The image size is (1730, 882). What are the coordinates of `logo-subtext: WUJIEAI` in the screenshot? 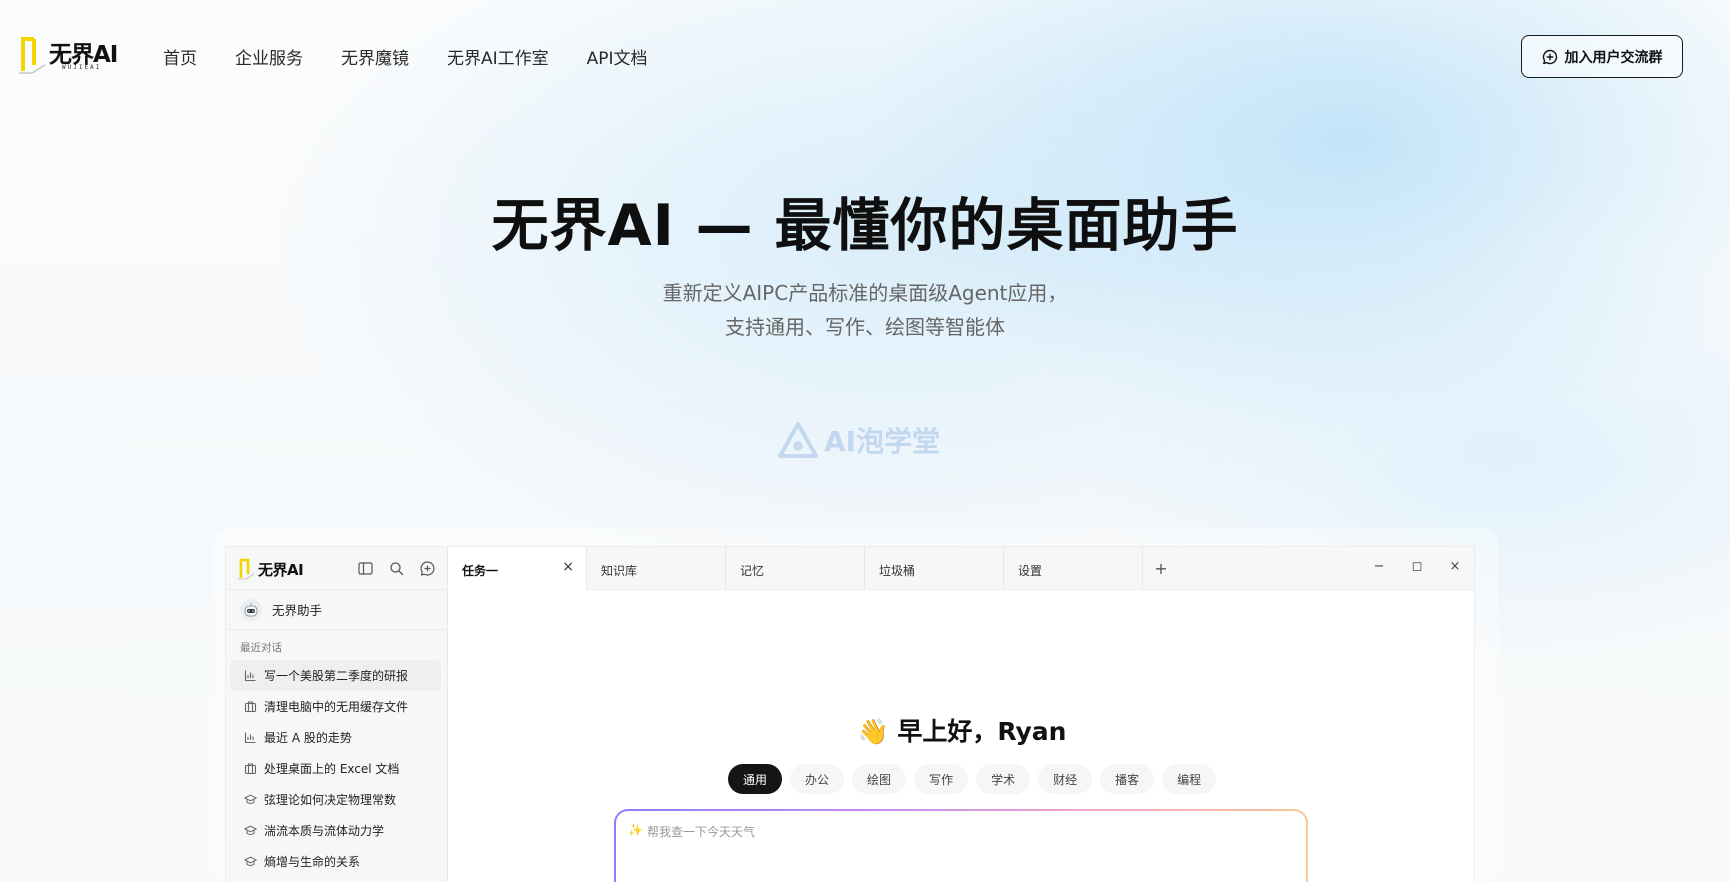 It's located at (82, 67).